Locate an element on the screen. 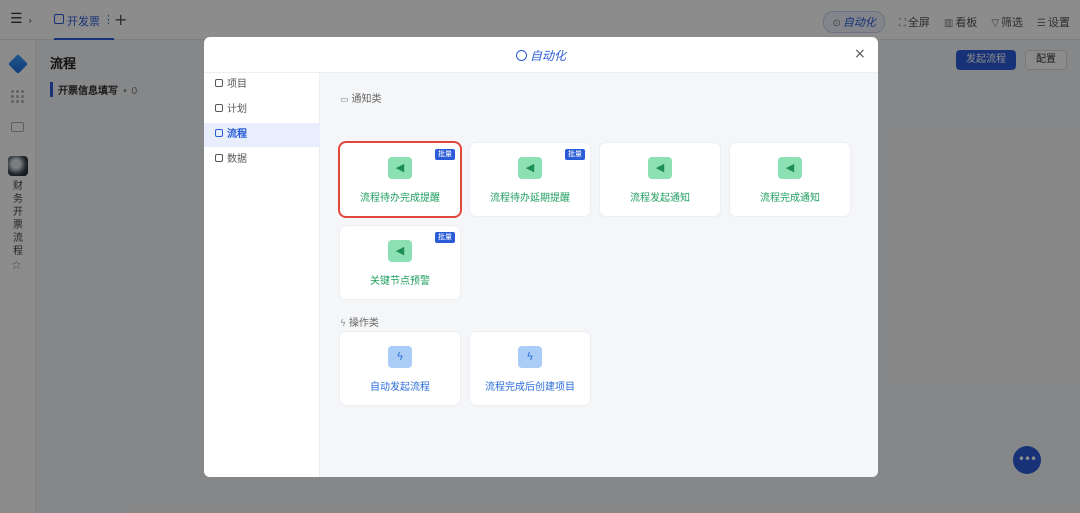  card-label: 自动发起流程 is located at coordinates (400, 387).